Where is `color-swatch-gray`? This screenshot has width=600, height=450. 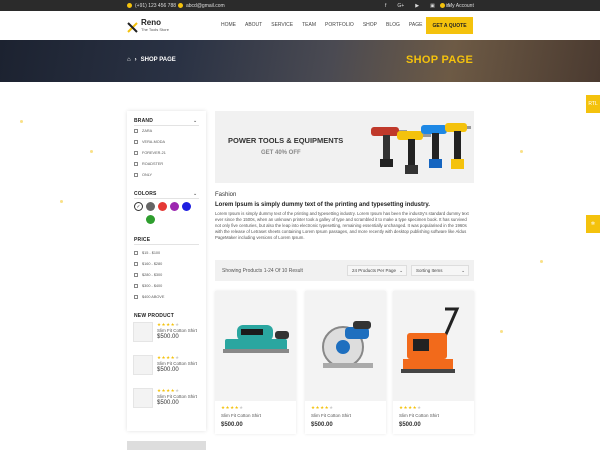 color-swatch-gray is located at coordinates (150, 206).